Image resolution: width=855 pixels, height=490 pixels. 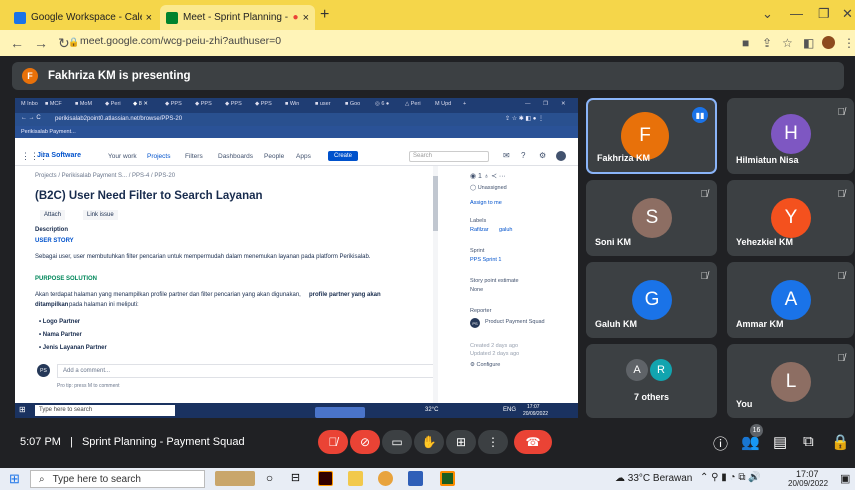 I want to click on present-button: ⊞, so click(x=461, y=442).